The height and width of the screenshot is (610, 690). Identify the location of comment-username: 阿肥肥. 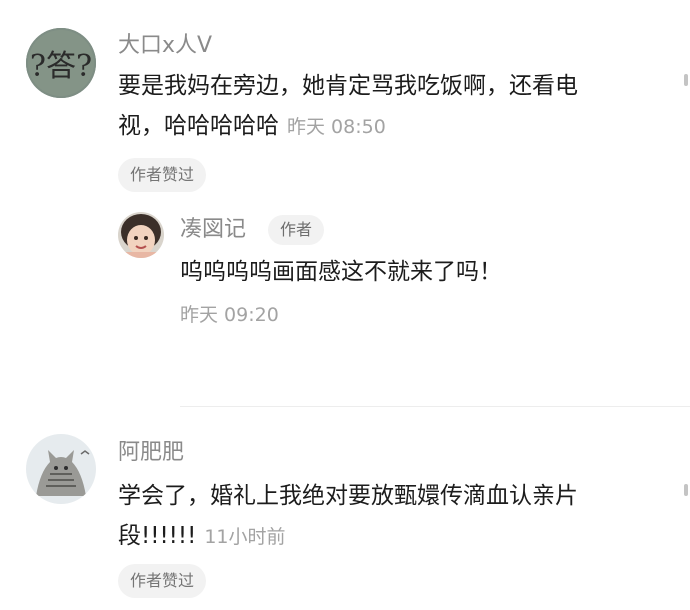
(151, 453).